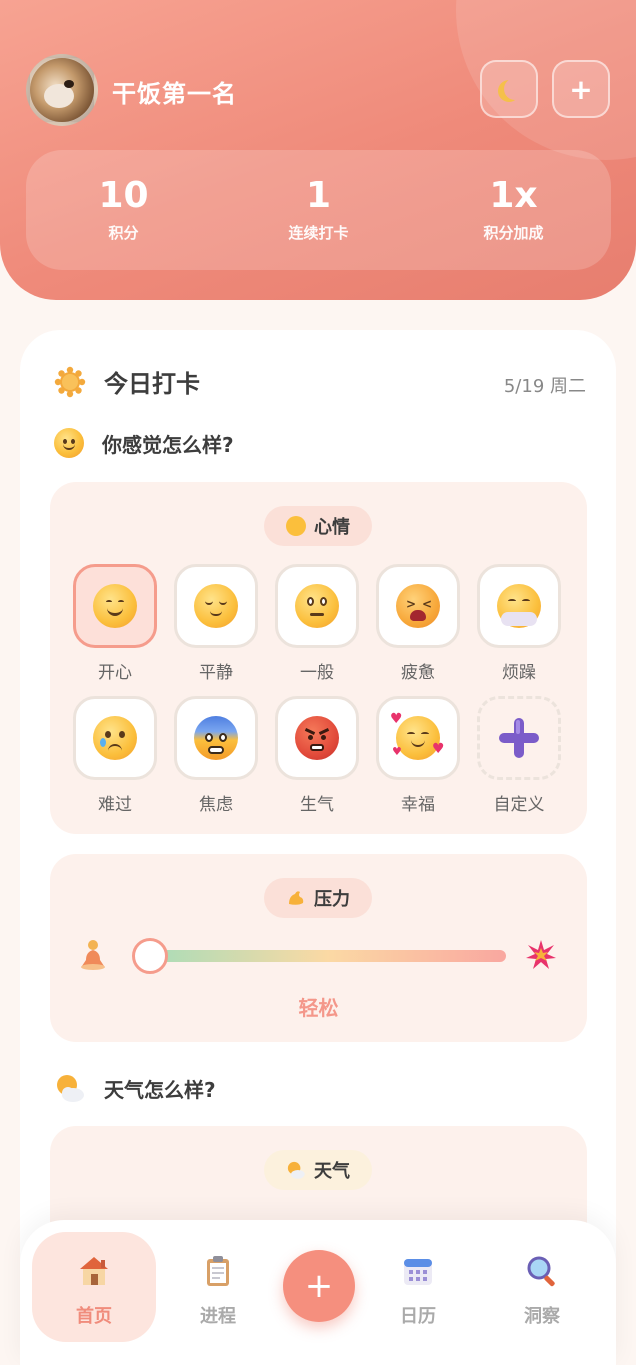  I want to click on clipboard-icon, so click(218, 1271).